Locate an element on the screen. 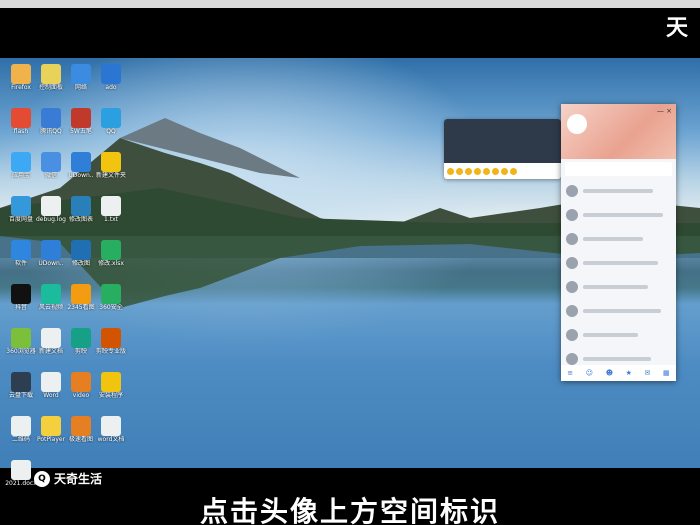 The height and width of the screenshot is (525, 700). desktop-icon: 360安全 is located at coordinates (111, 304).